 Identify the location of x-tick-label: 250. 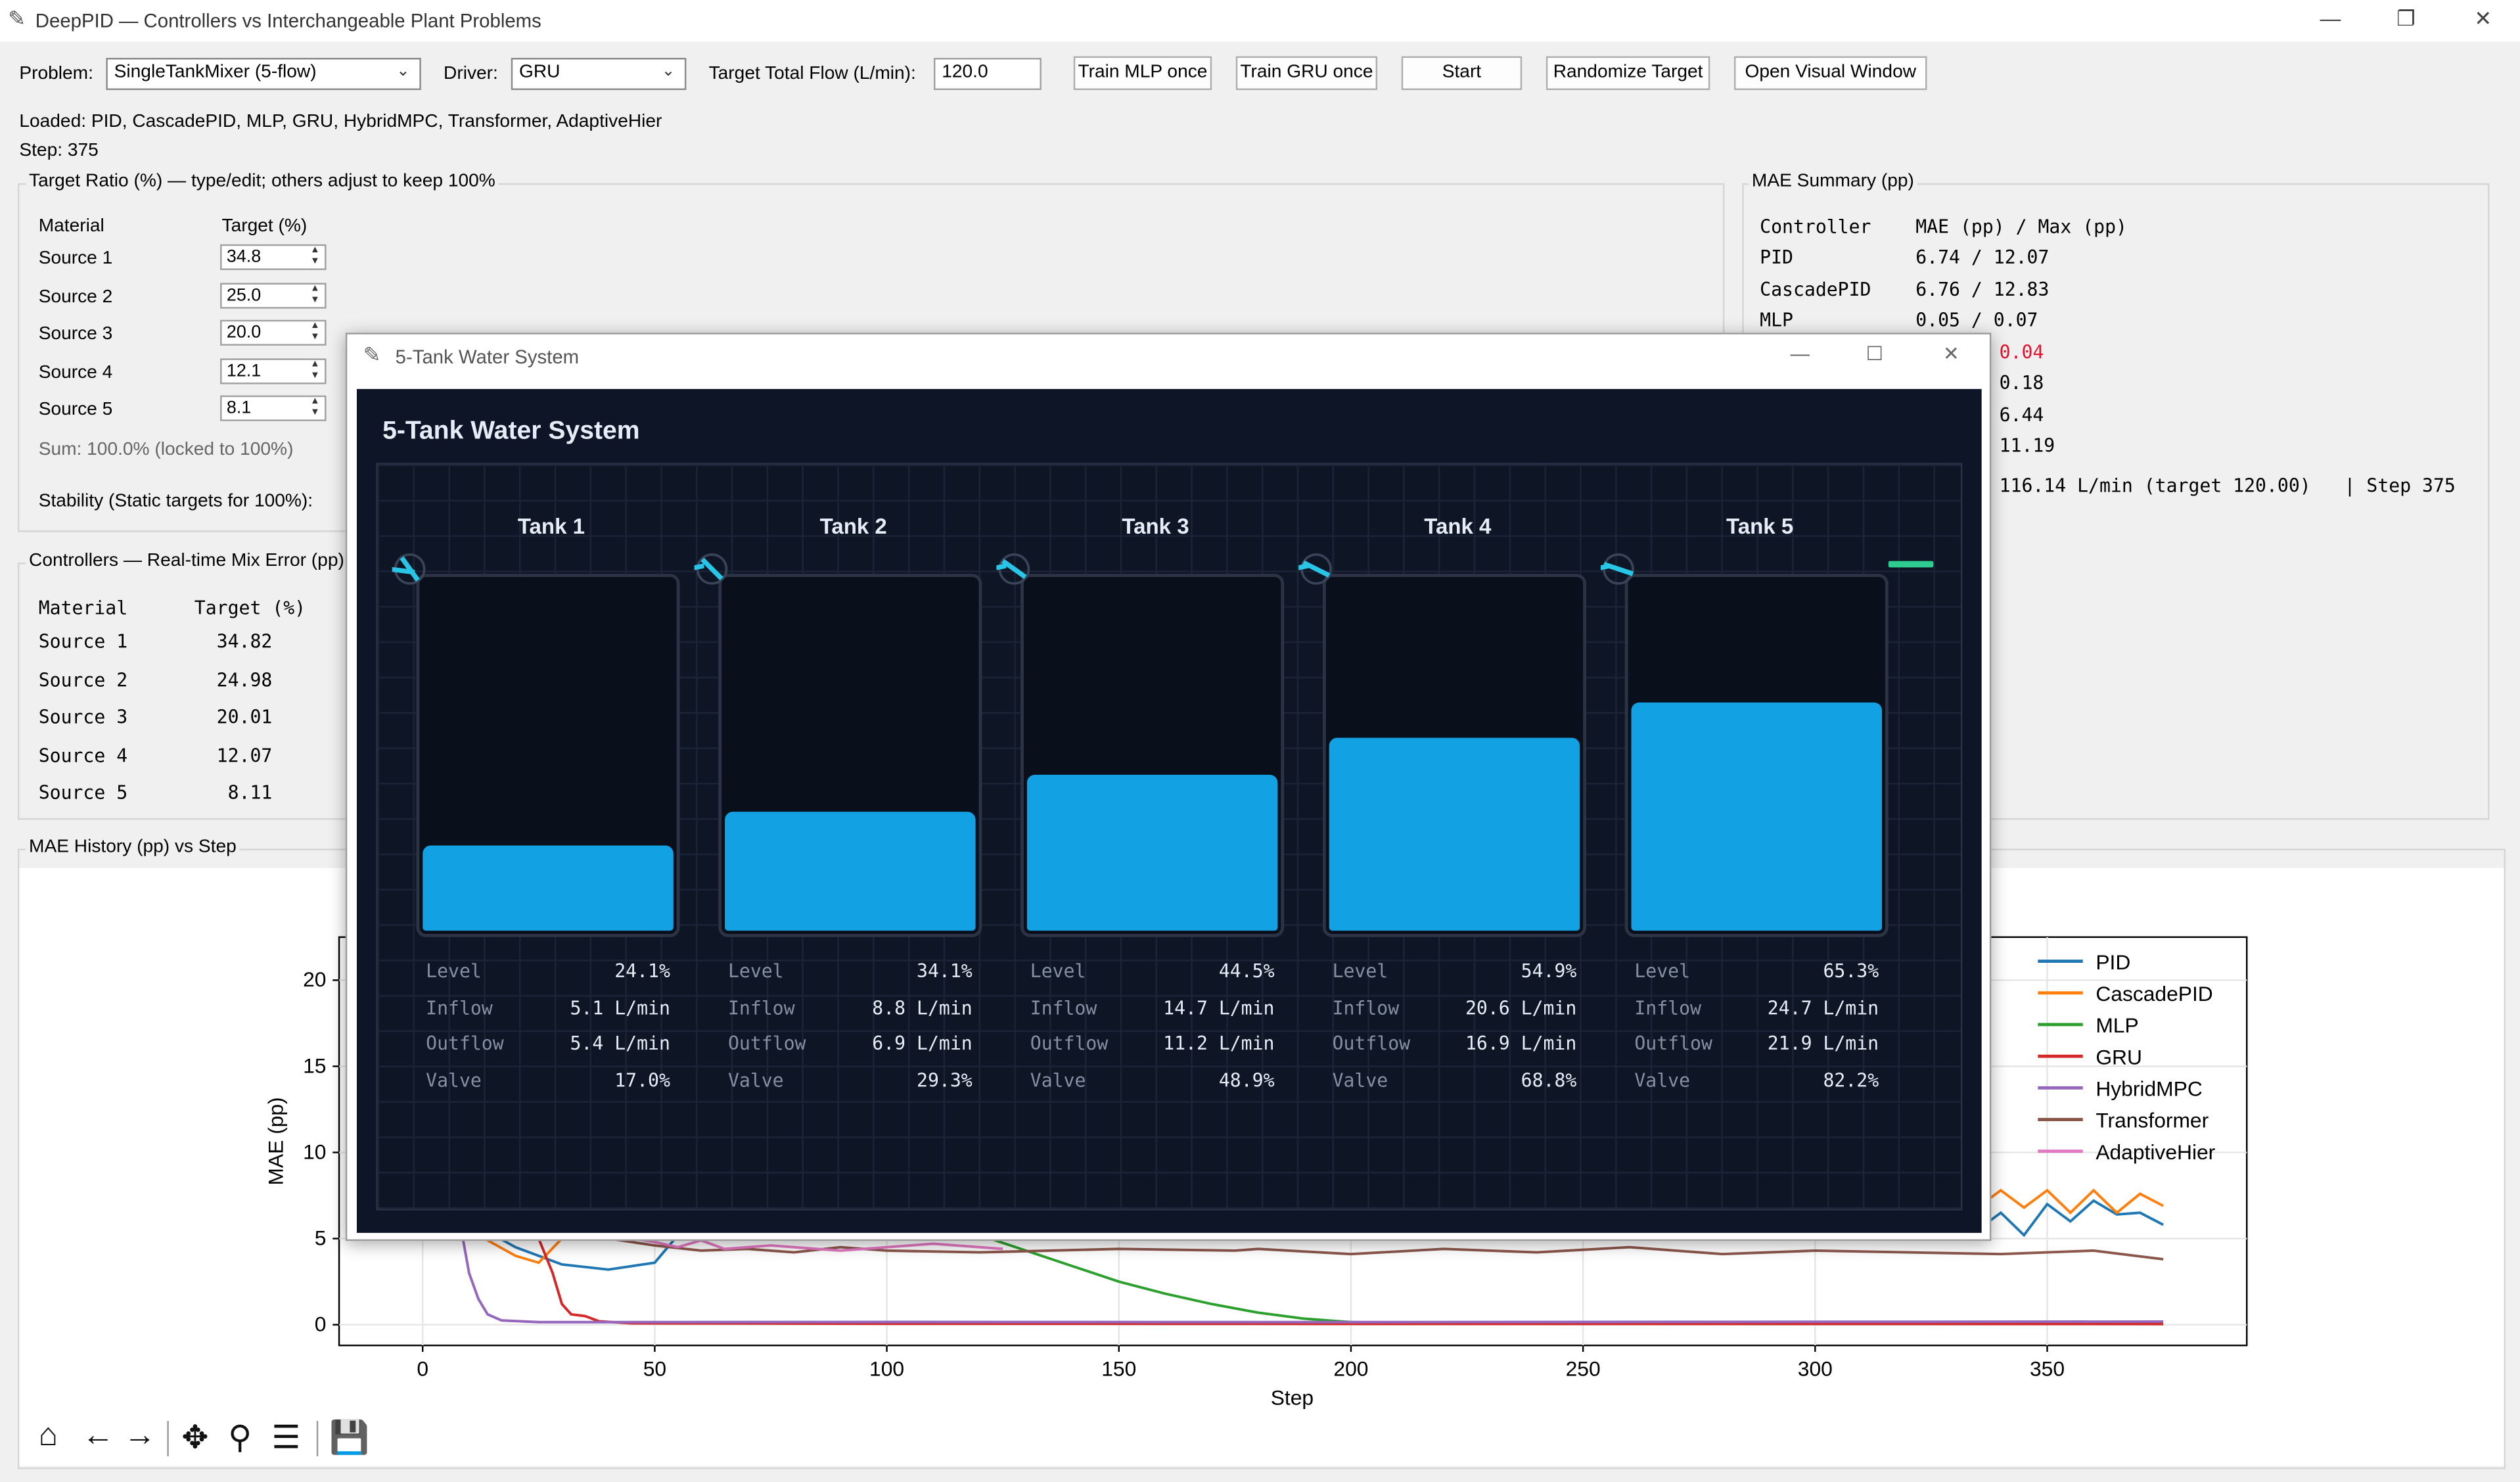
(1583, 1369).